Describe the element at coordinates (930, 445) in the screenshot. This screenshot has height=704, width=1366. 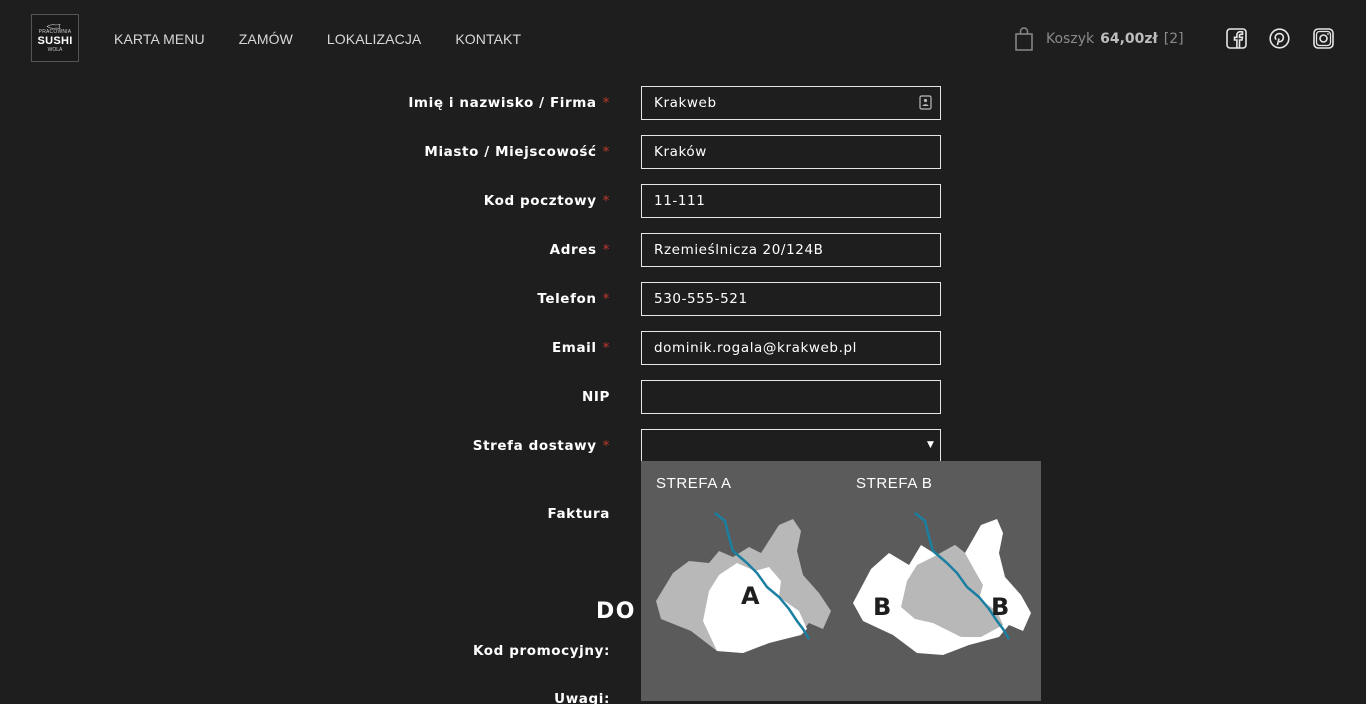
I see `dropdown-arrow-icon: ▼` at that location.